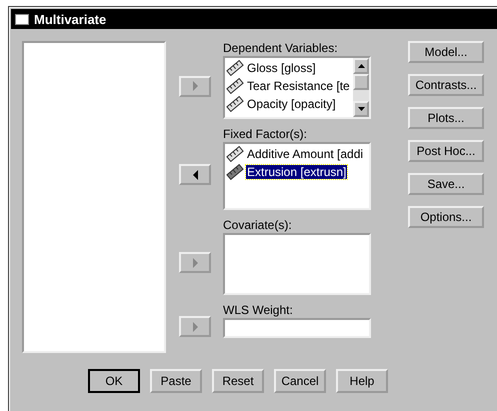  What do you see at coordinates (297, 328) in the screenshot?
I see `input-field` at bounding box center [297, 328].